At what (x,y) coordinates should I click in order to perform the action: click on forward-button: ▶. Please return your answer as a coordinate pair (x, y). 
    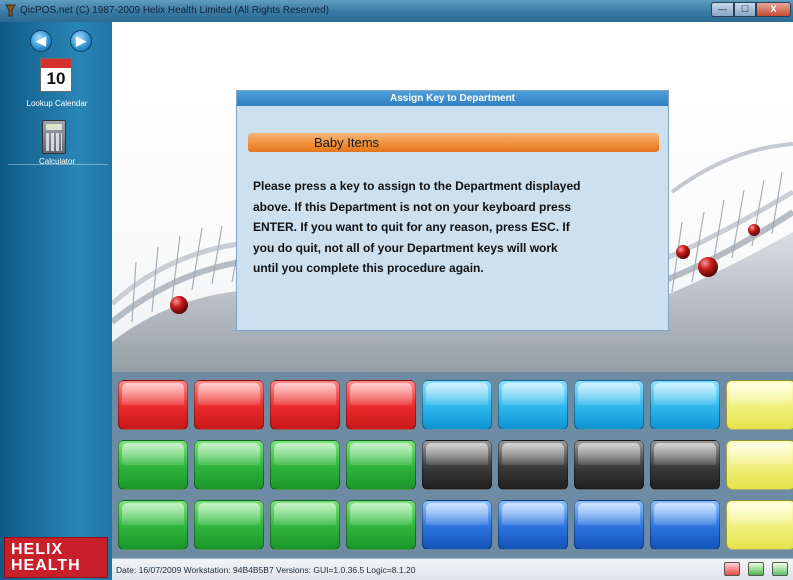
    Looking at the image, I should click on (81, 41).